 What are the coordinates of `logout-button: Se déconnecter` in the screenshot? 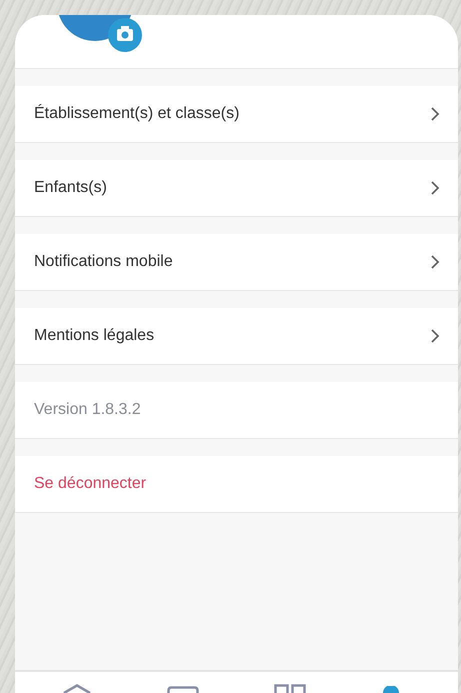 It's located at (236, 484).